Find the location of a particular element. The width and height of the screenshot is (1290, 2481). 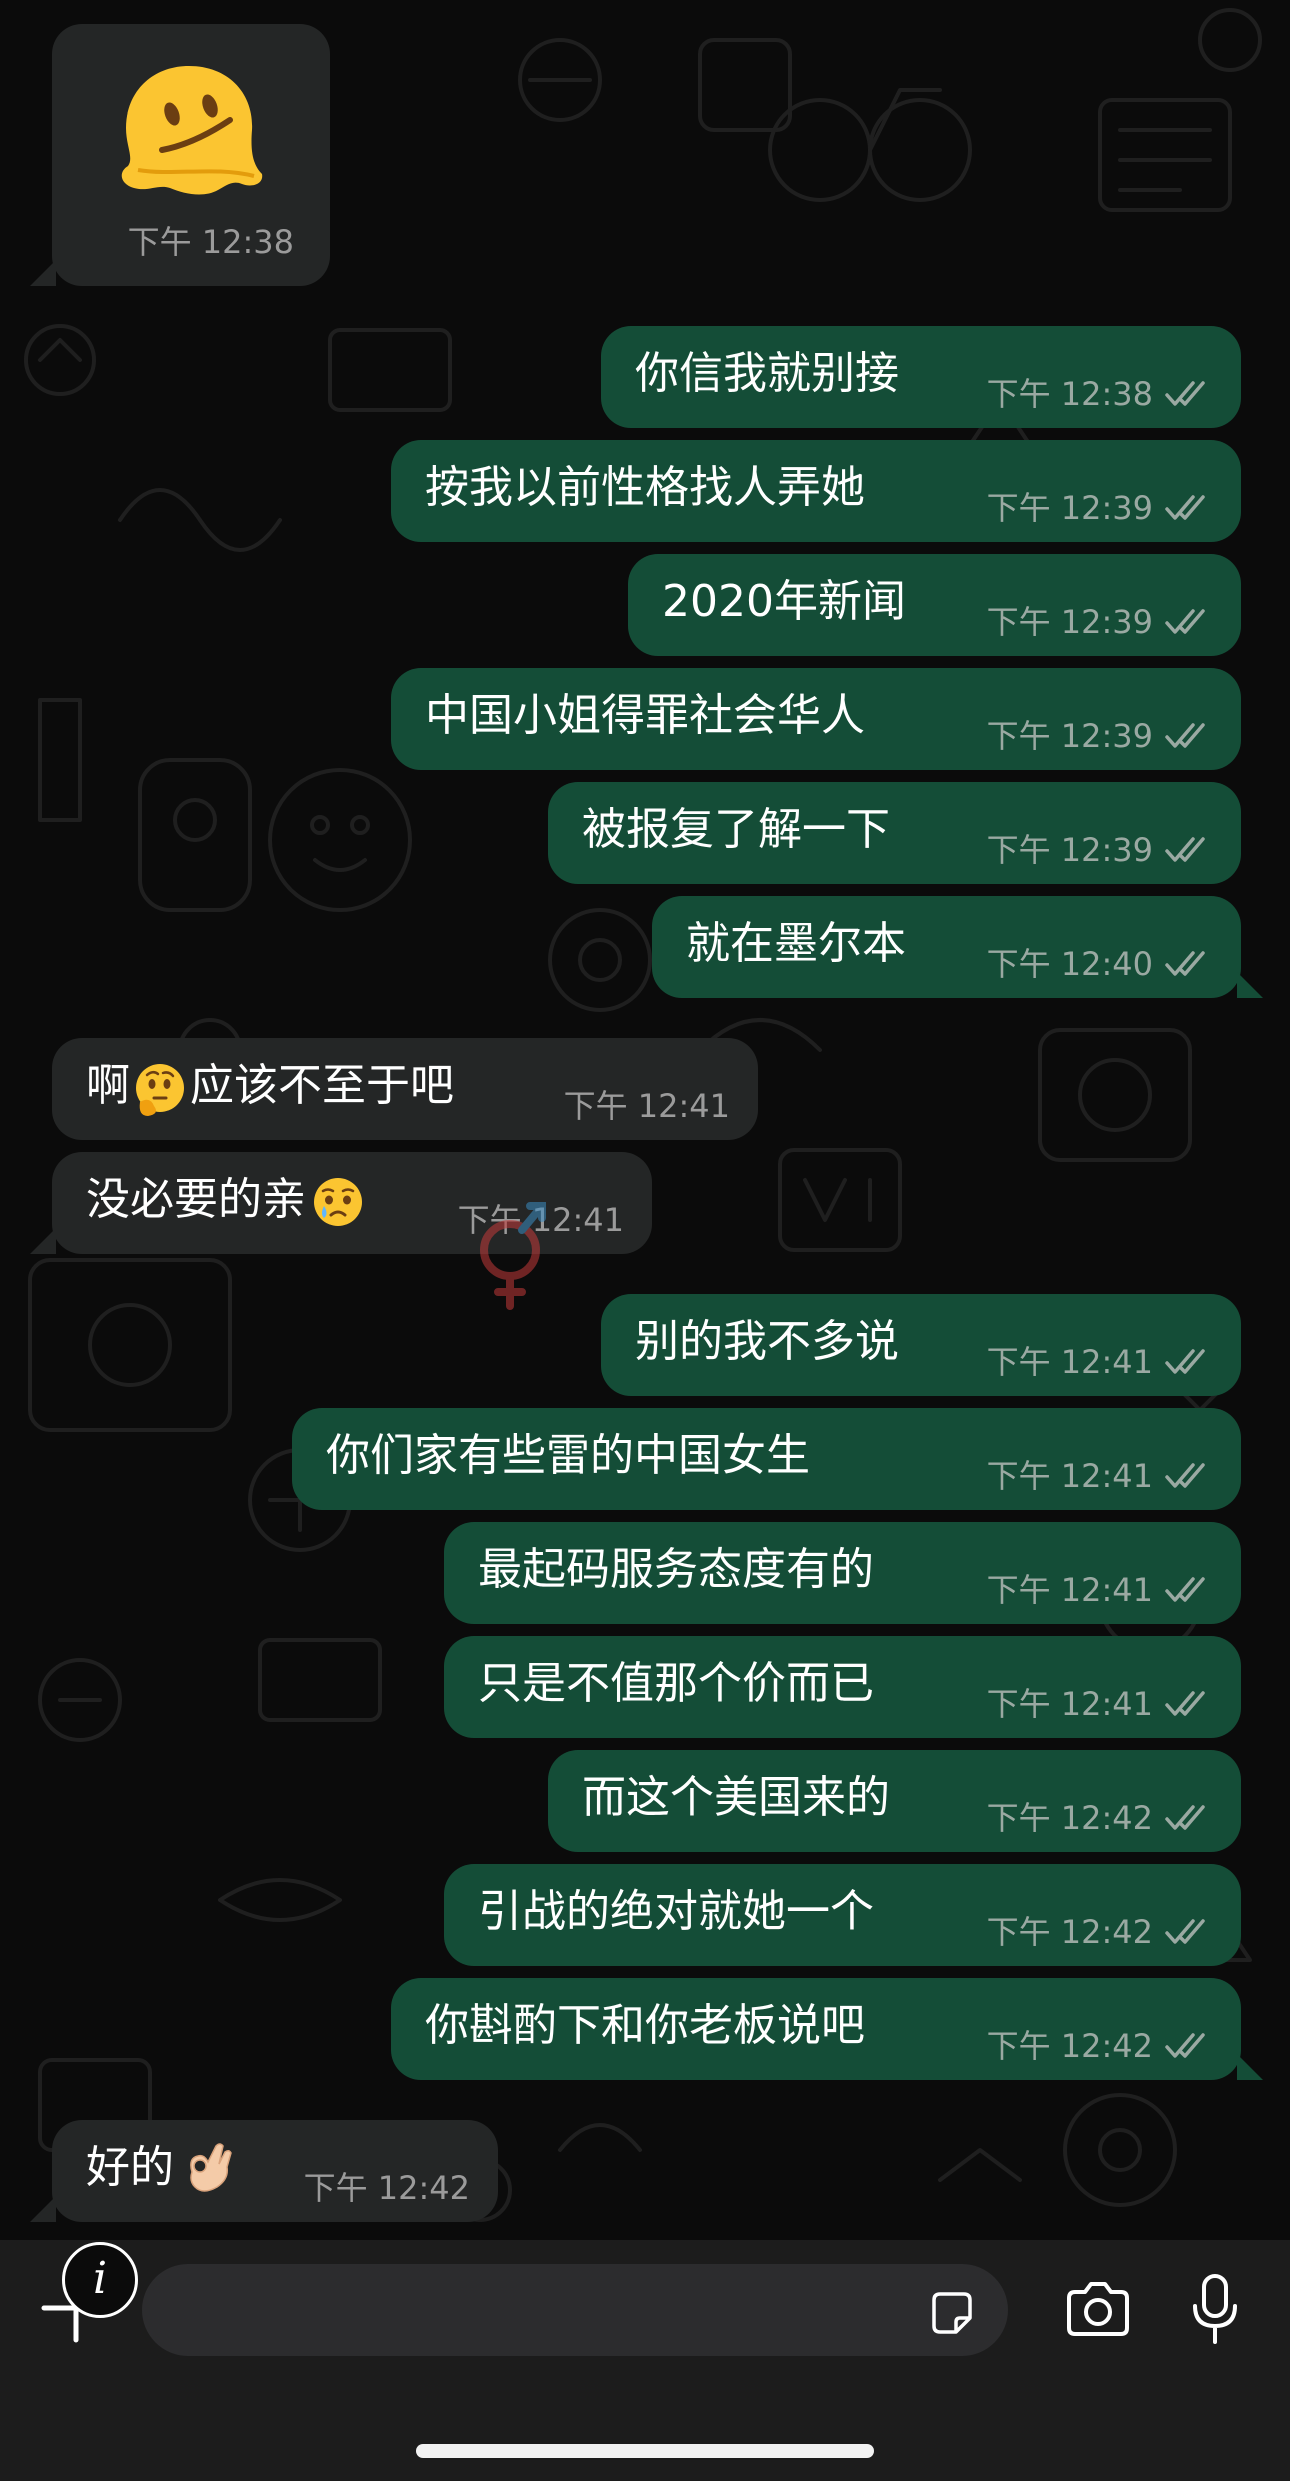

message-meta: 下午 12:40 is located at coordinates (1100, 964).